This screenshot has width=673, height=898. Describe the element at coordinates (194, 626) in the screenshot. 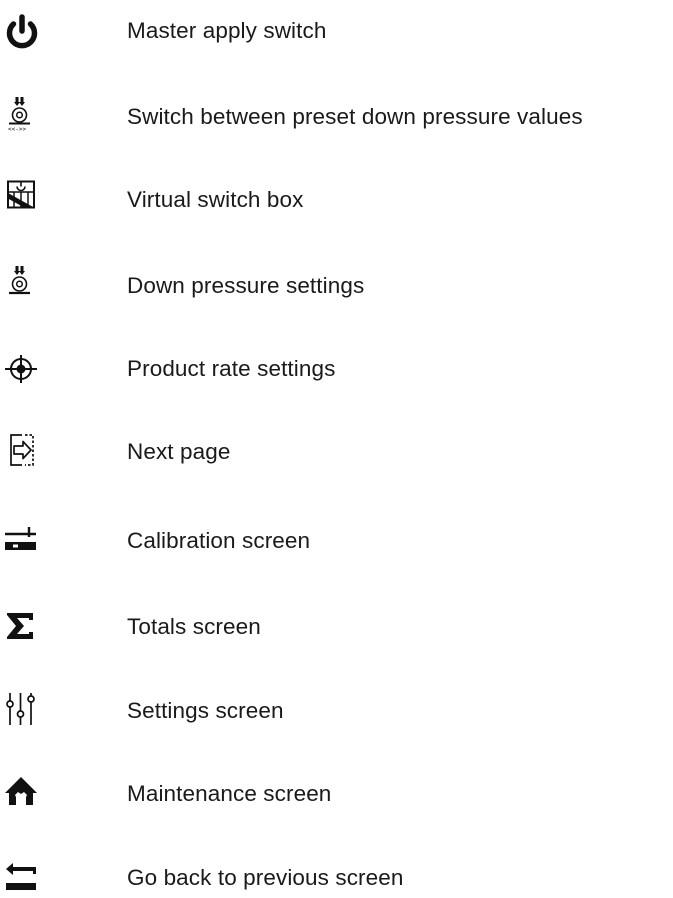

I see `legend-label: Totals screen` at that location.